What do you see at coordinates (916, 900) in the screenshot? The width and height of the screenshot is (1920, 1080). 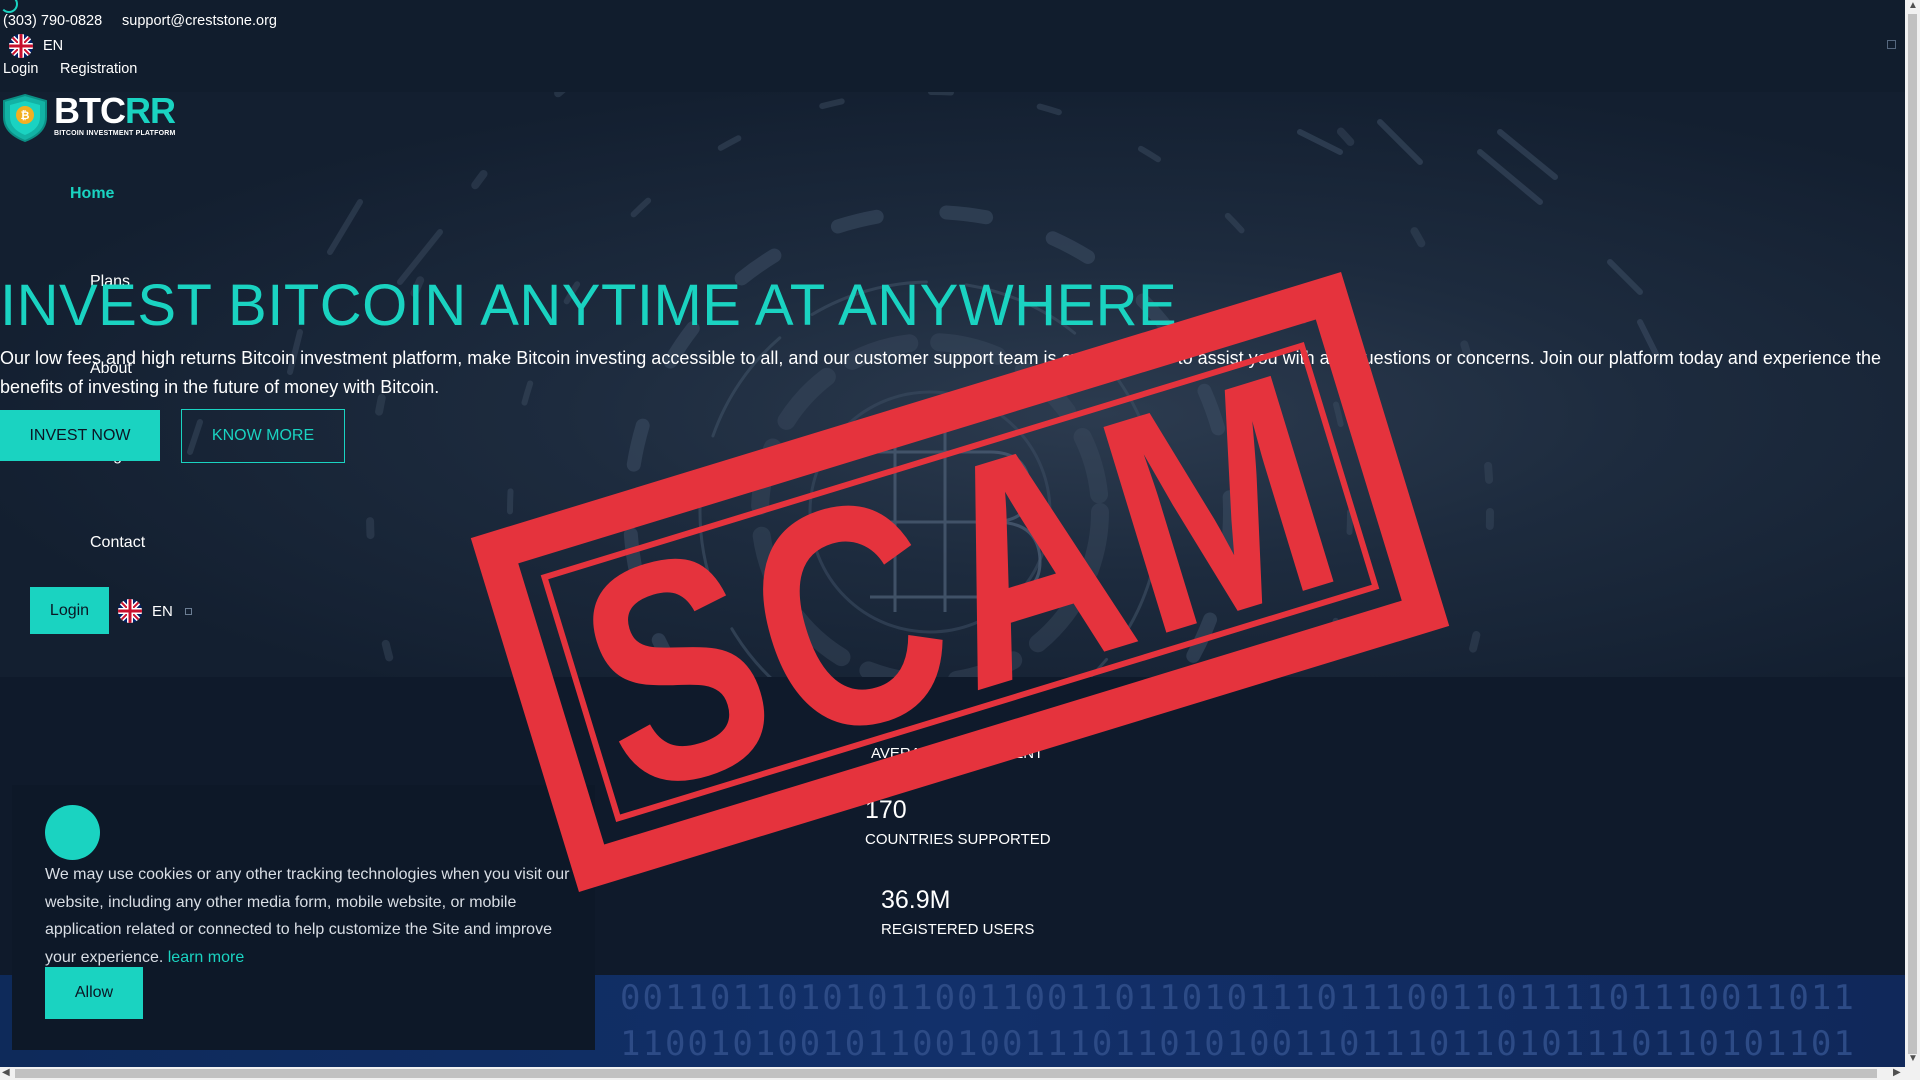 I see `stat-value: 36.9M` at bounding box center [916, 900].